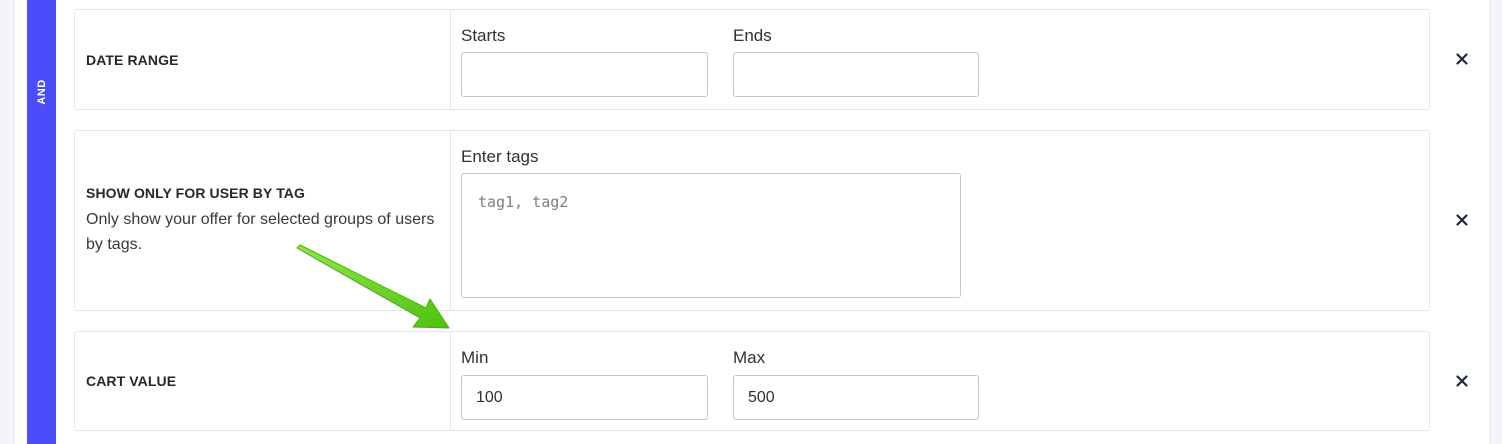 The image size is (1502, 444). I want to click on ends-label: Ends, so click(752, 35).